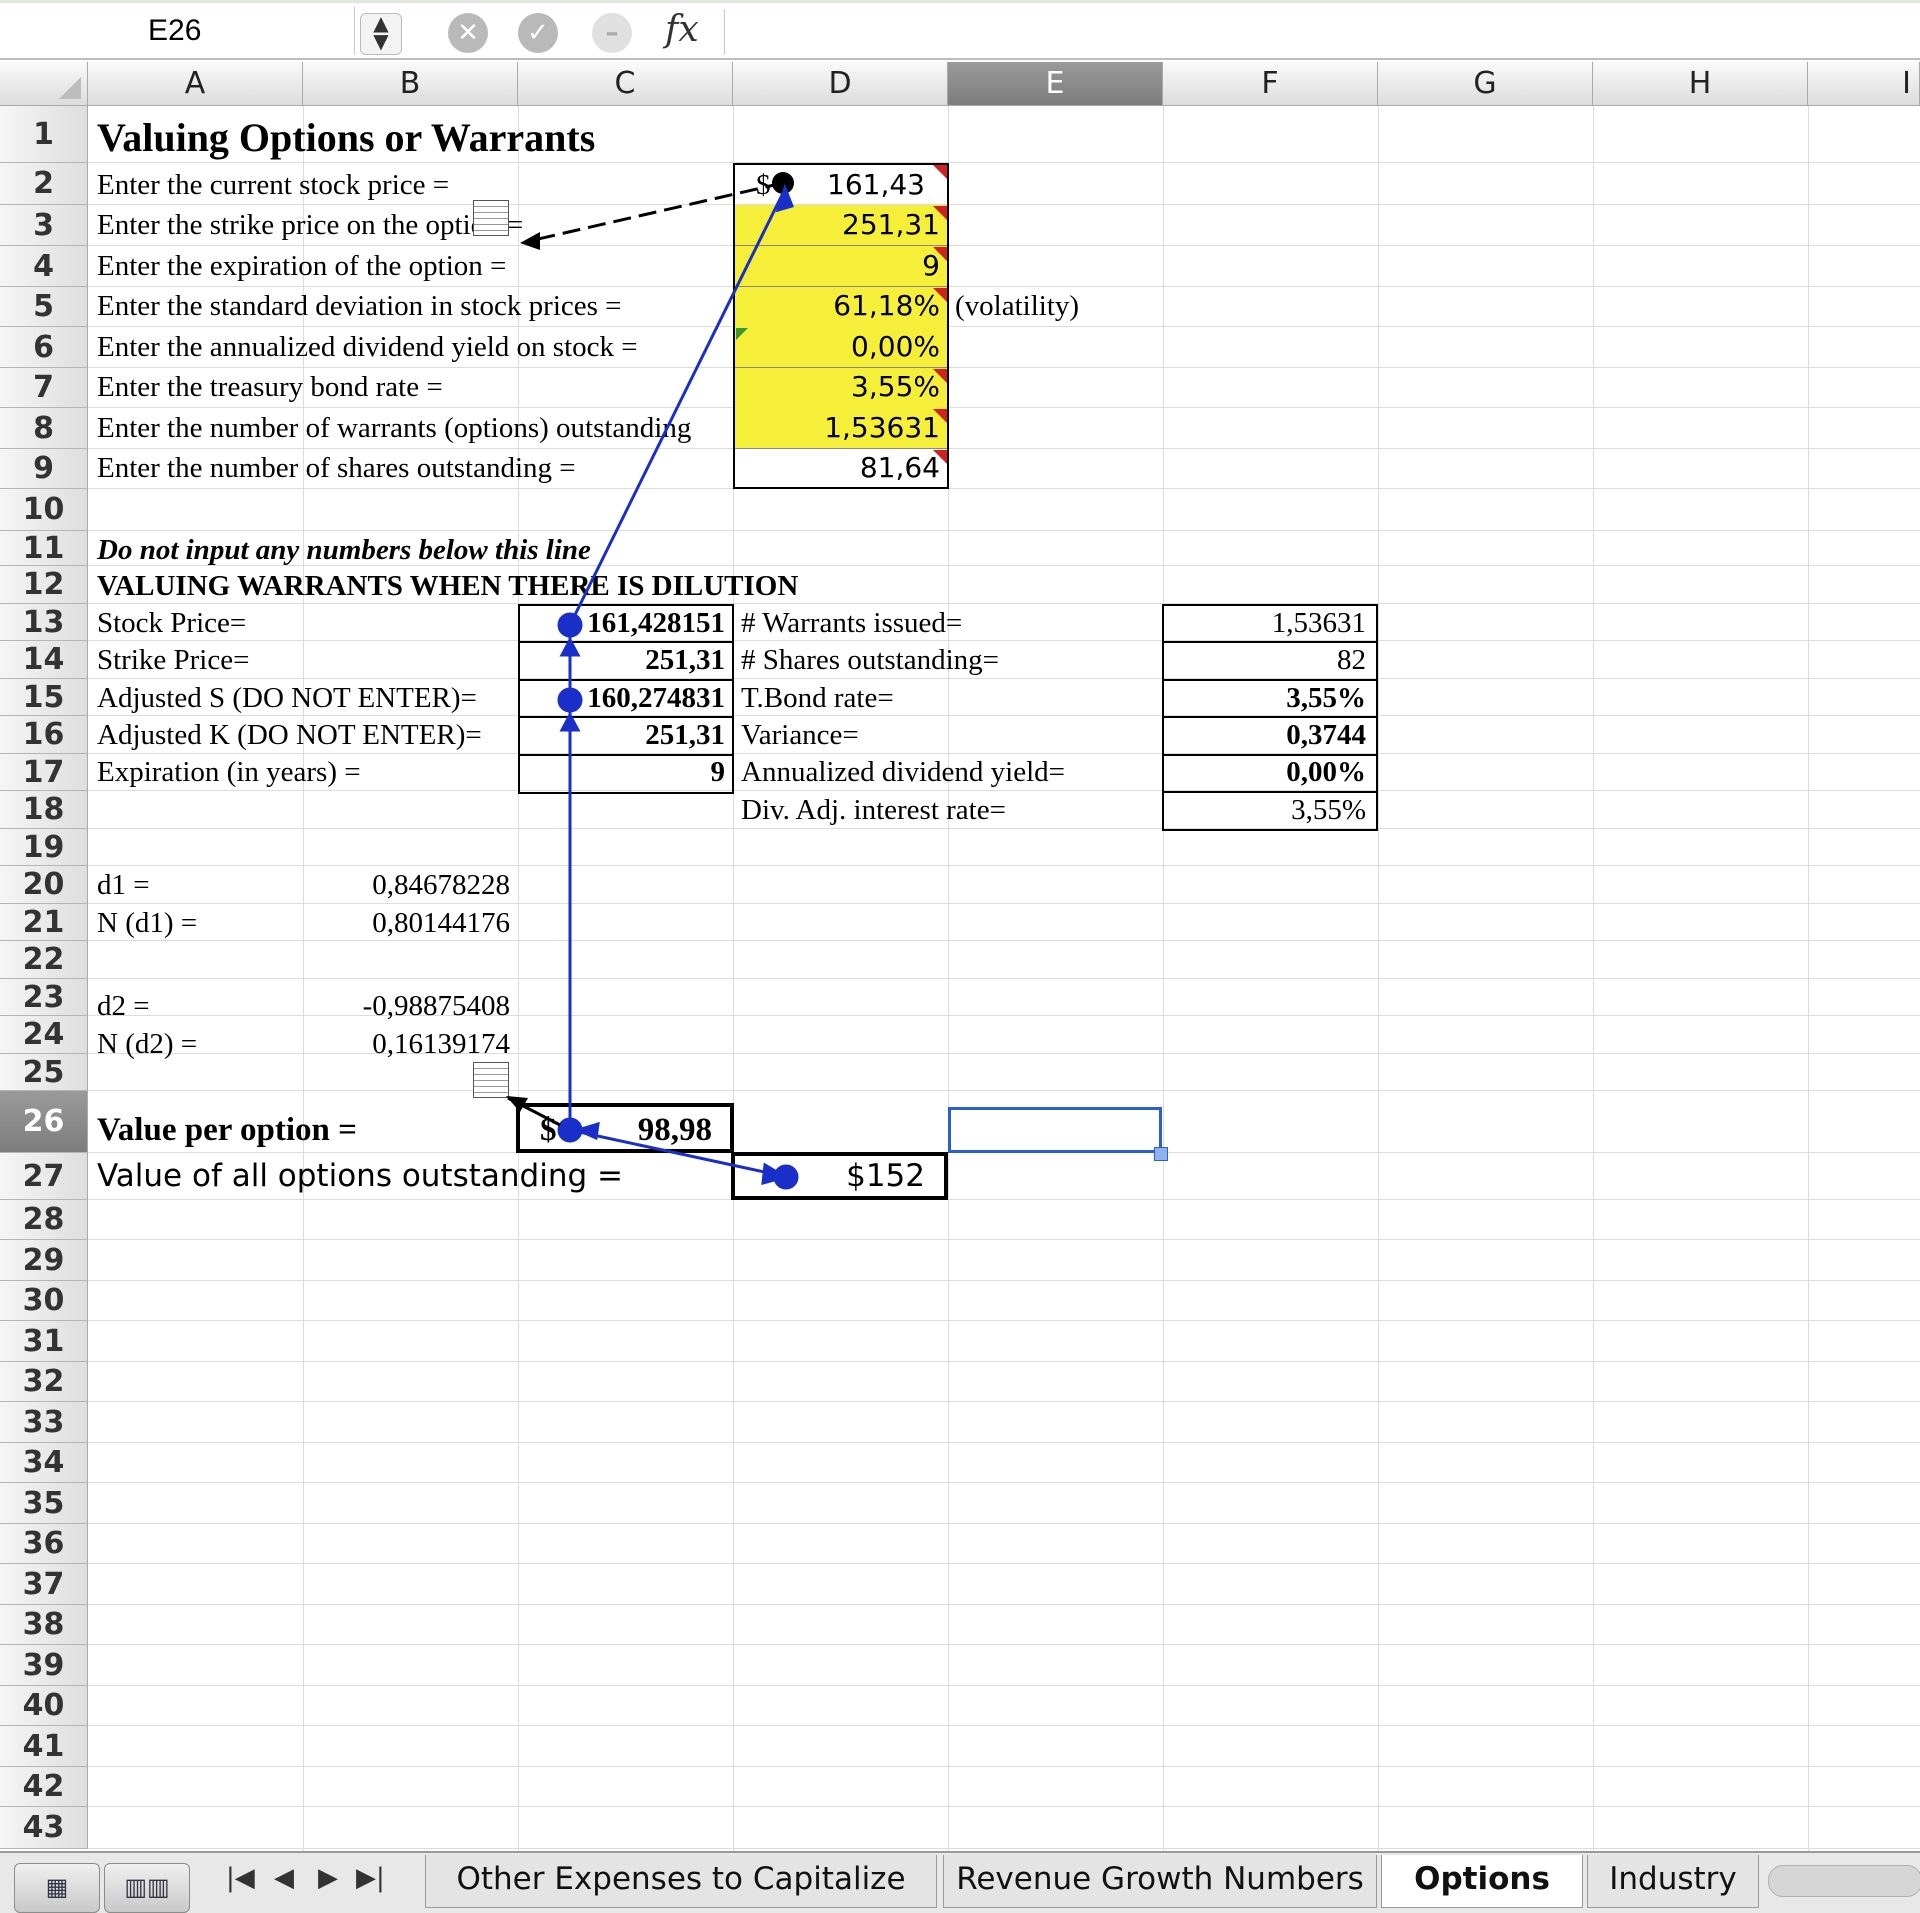 The image size is (1920, 1913). What do you see at coordinates (284, 1878) in the screenshot?
I see `prev-sheet-icon: ◀` at bounding box center [284, 1878].